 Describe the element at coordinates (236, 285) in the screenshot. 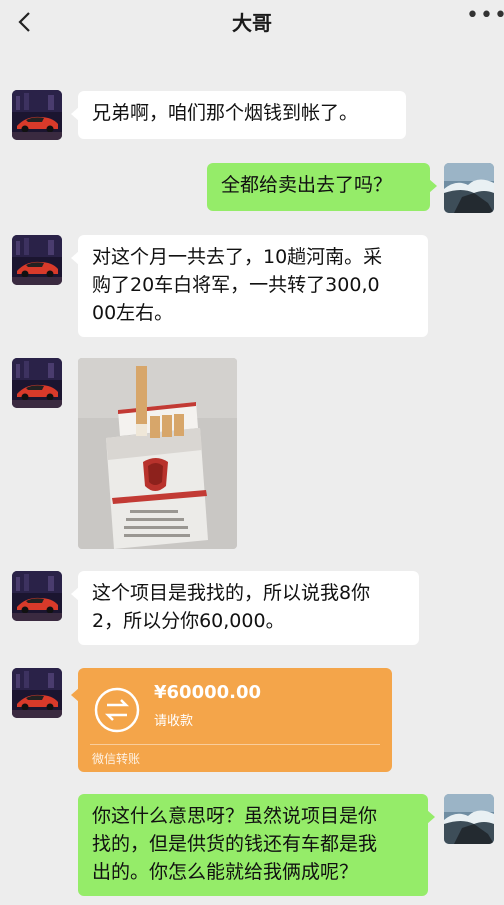

I see `message-line: 购了20车白将军，一共转了300,0` at that location.